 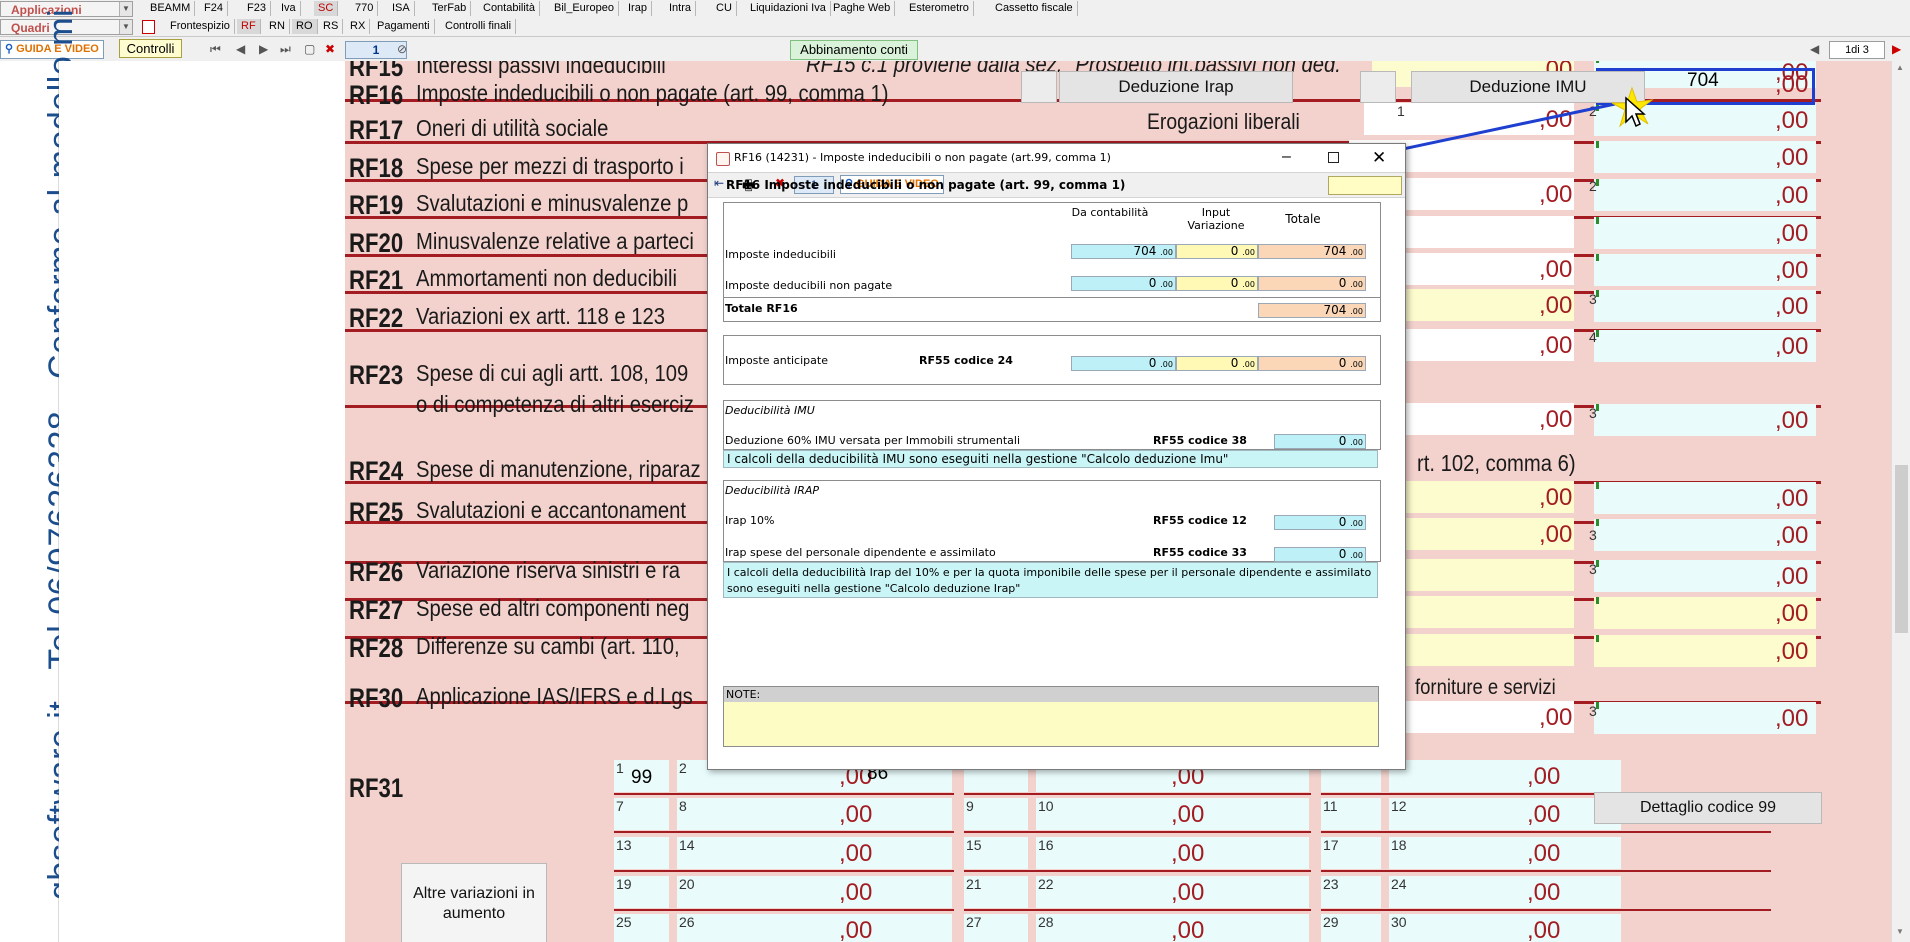 What do you see at coordinates (171, 8) in the screenshot?
I see `app-menu-item: BEAMM` at bounding box center [171, 8].